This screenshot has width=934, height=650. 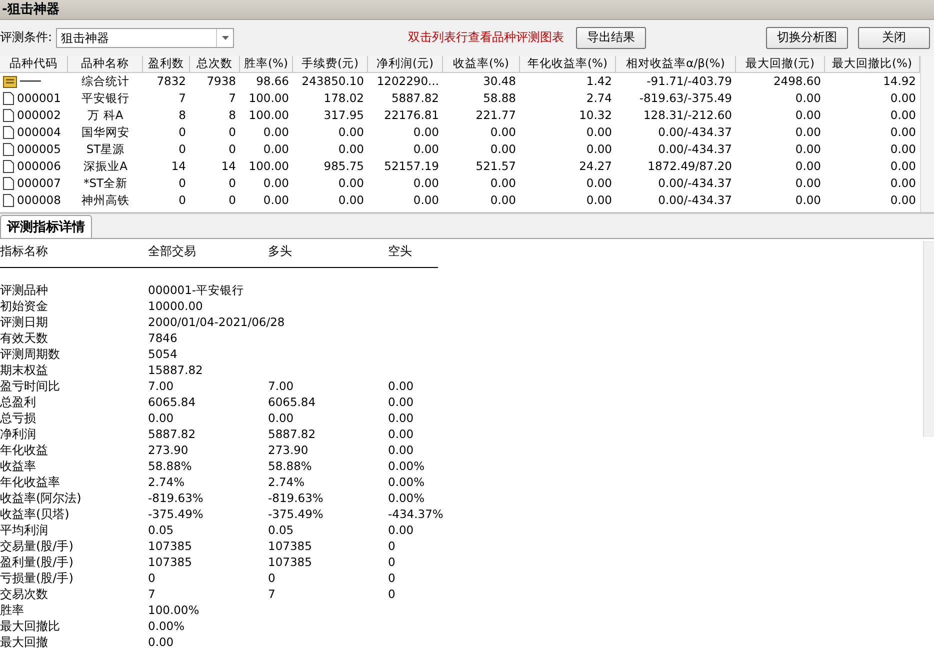 I want to click on column-header: 净利润(元), so click(x=405, y=64).